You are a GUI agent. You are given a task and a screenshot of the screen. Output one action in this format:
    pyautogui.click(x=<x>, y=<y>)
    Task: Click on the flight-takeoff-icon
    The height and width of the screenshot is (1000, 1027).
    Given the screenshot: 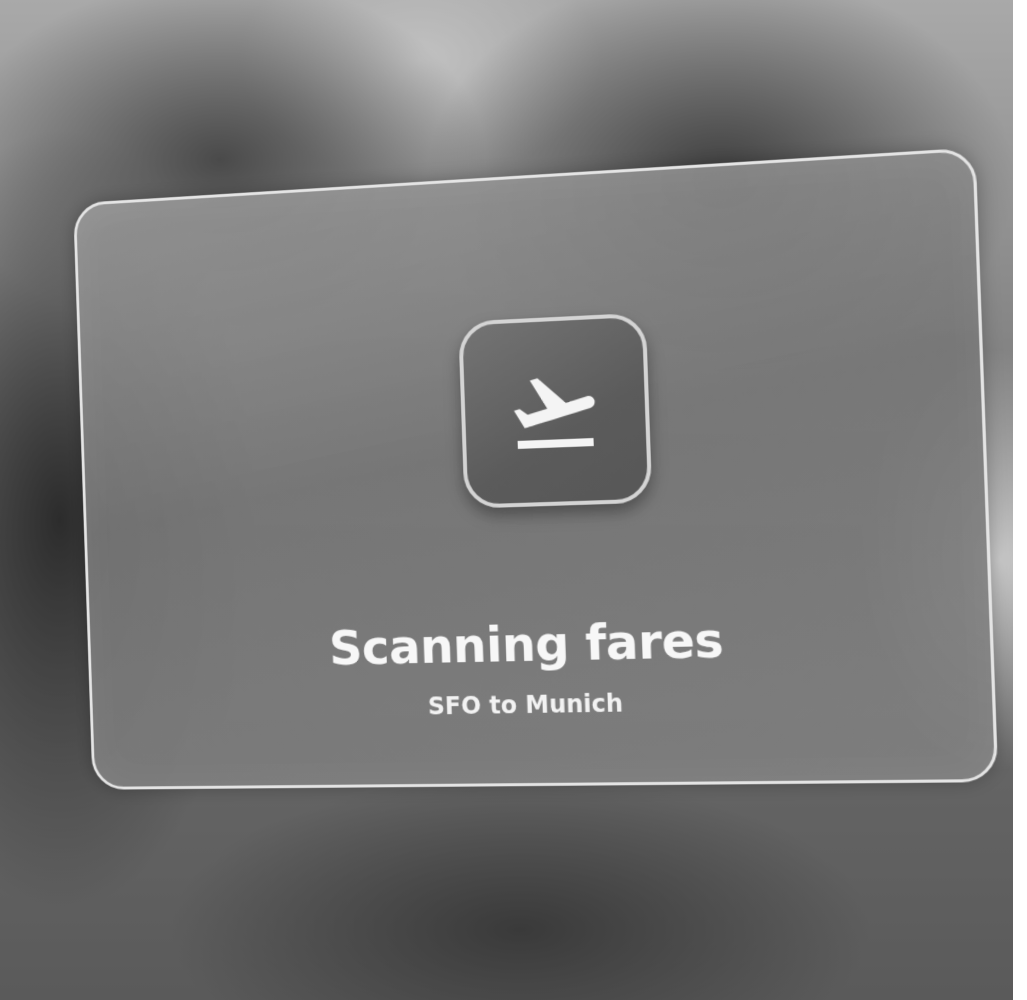 What is the action you would take?
    pyautogui.click(x=554, y=412)
    